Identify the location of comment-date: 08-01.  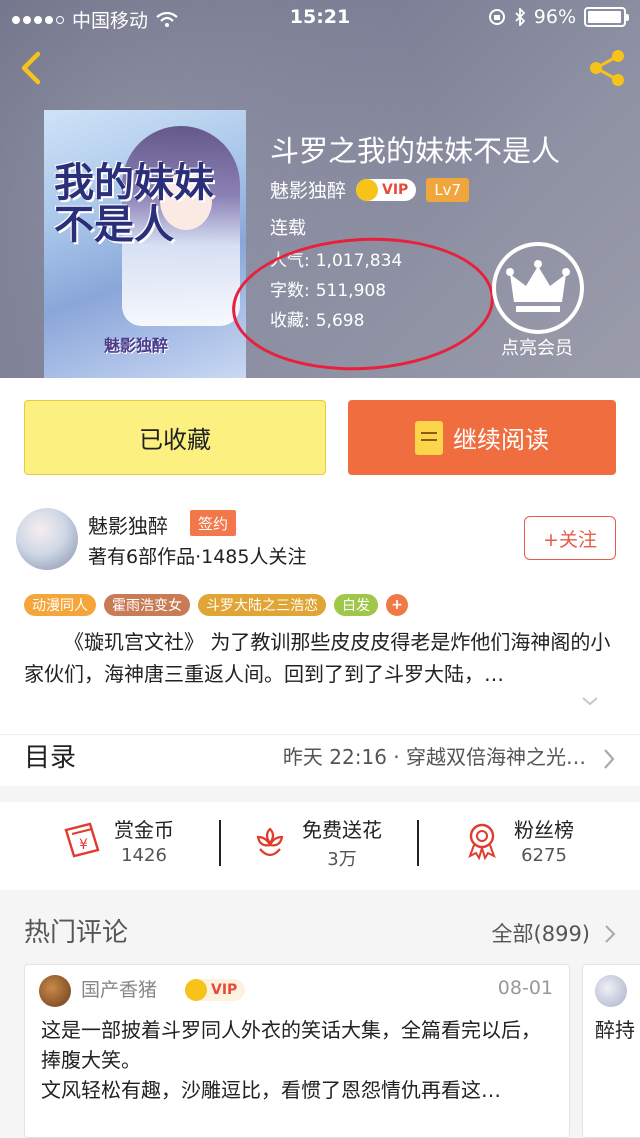
(525, 988).